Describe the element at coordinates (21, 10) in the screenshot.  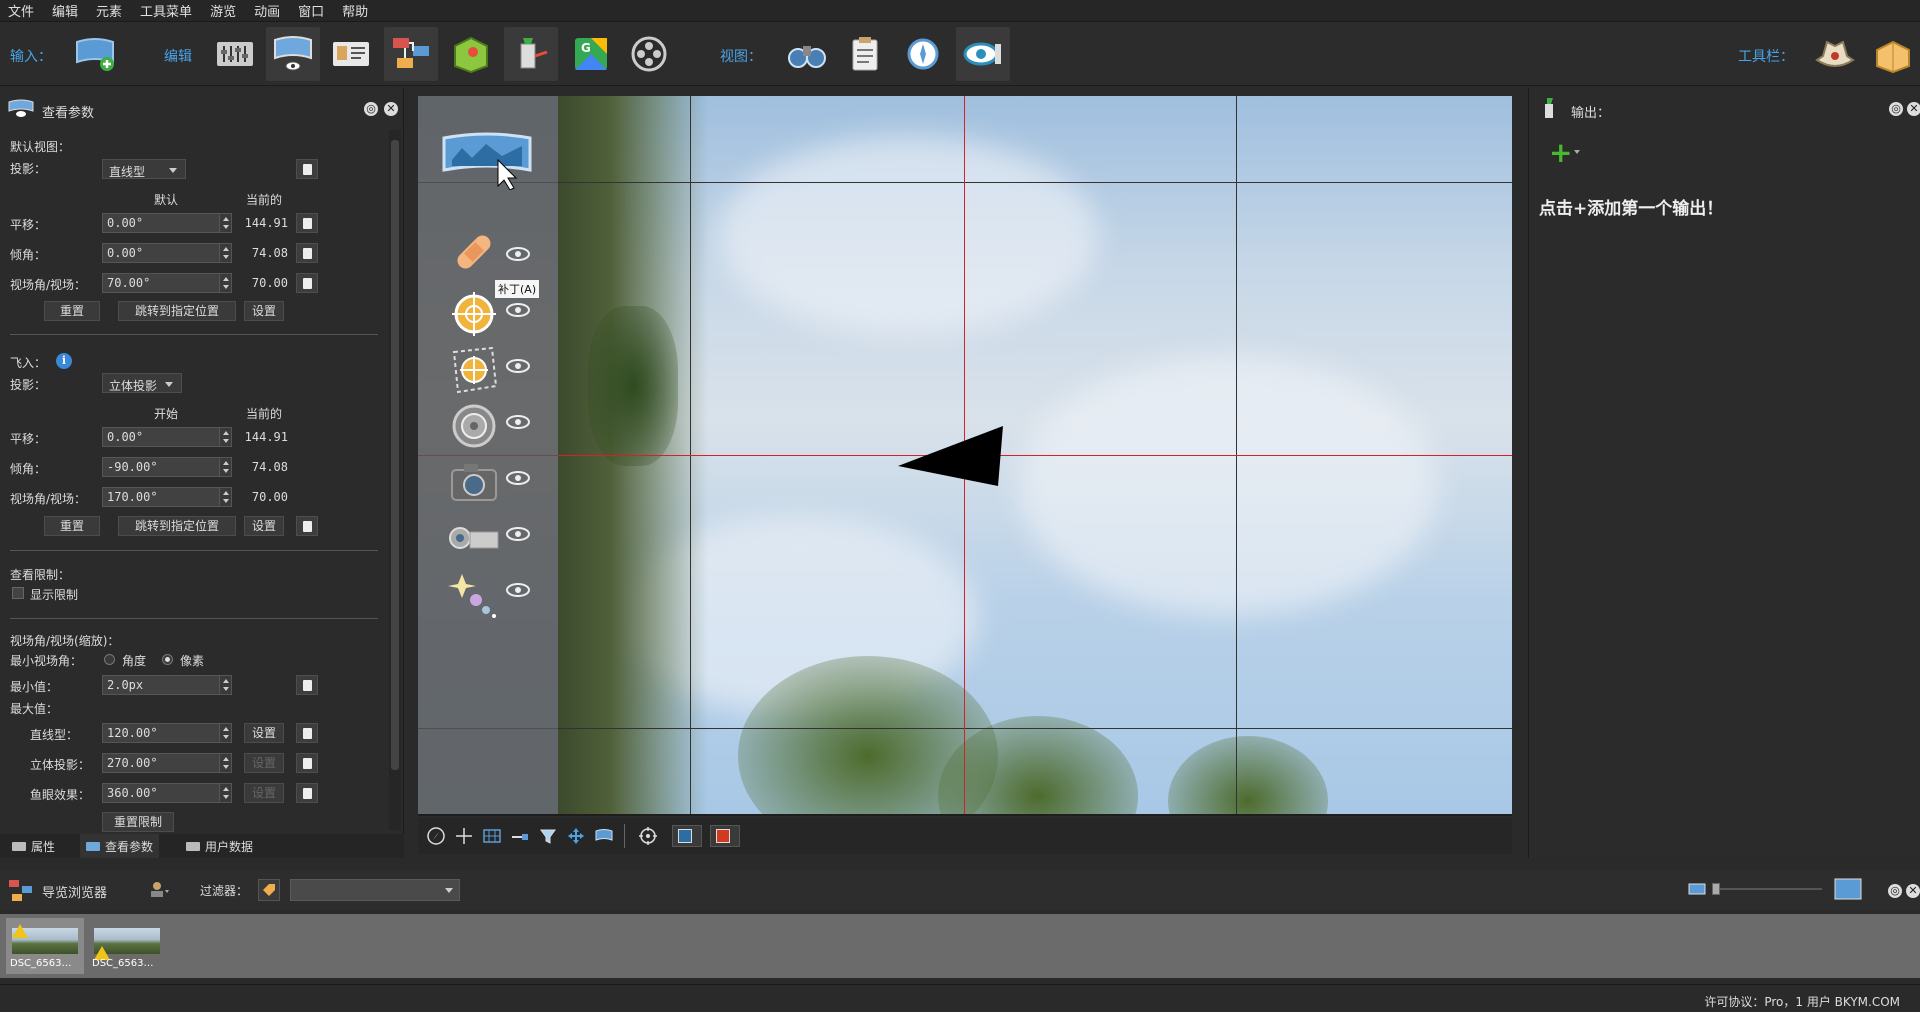
I see `menu-file: 文件` at that location.